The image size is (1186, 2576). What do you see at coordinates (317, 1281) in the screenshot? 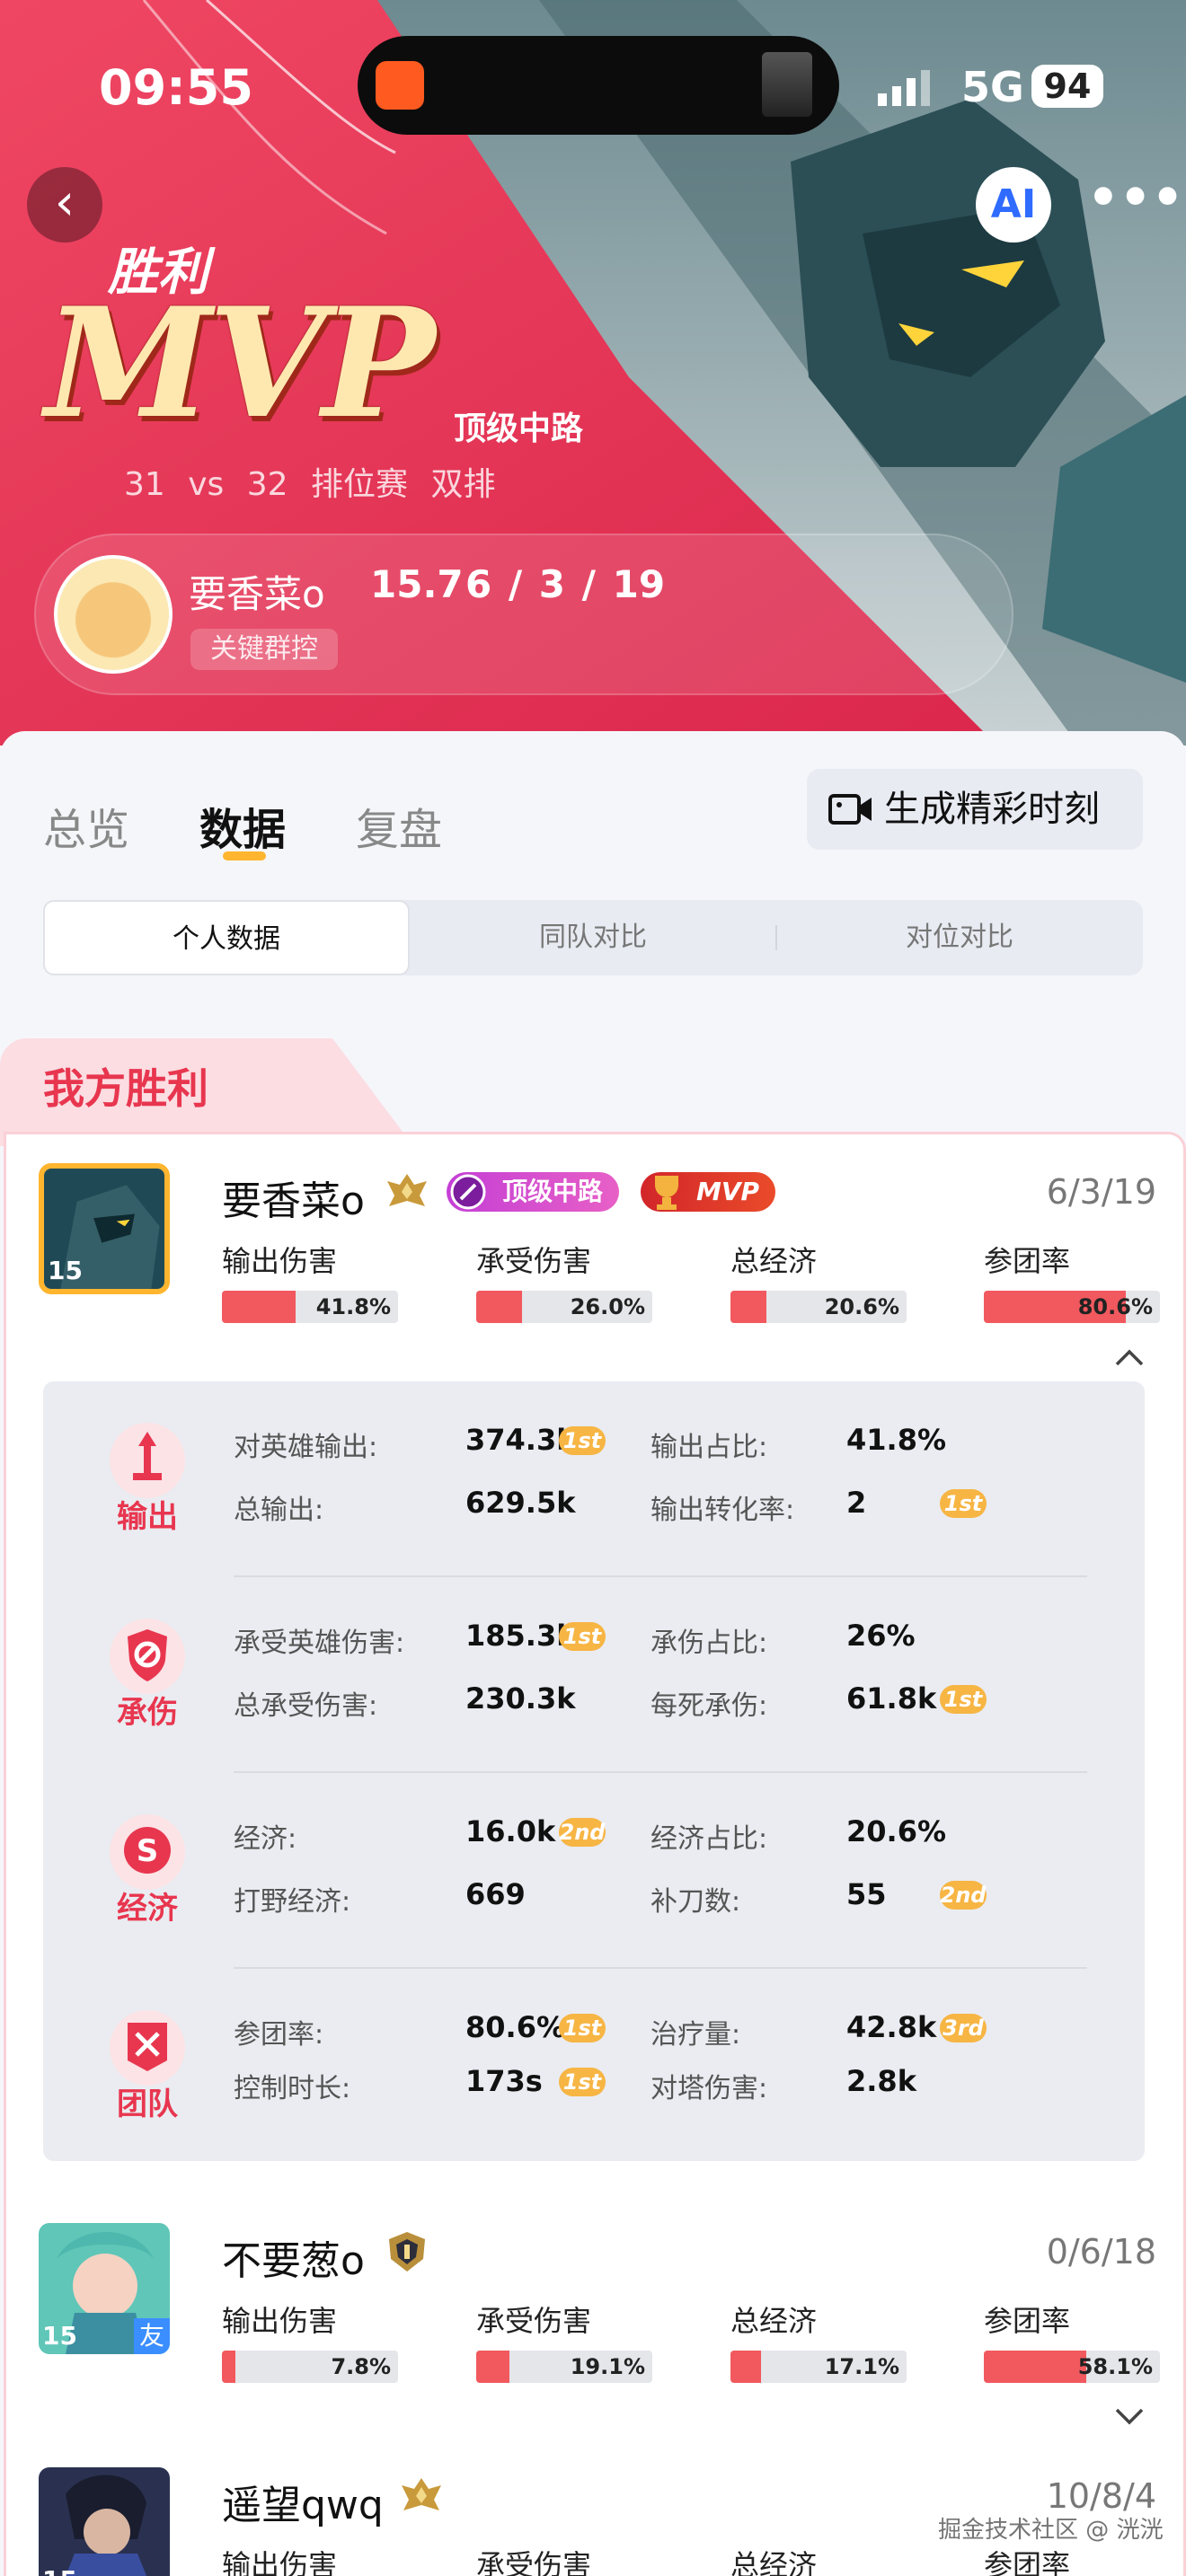
I see `stat-damage: 输出伤害 41.8%` at bounding box center [317, 1281].